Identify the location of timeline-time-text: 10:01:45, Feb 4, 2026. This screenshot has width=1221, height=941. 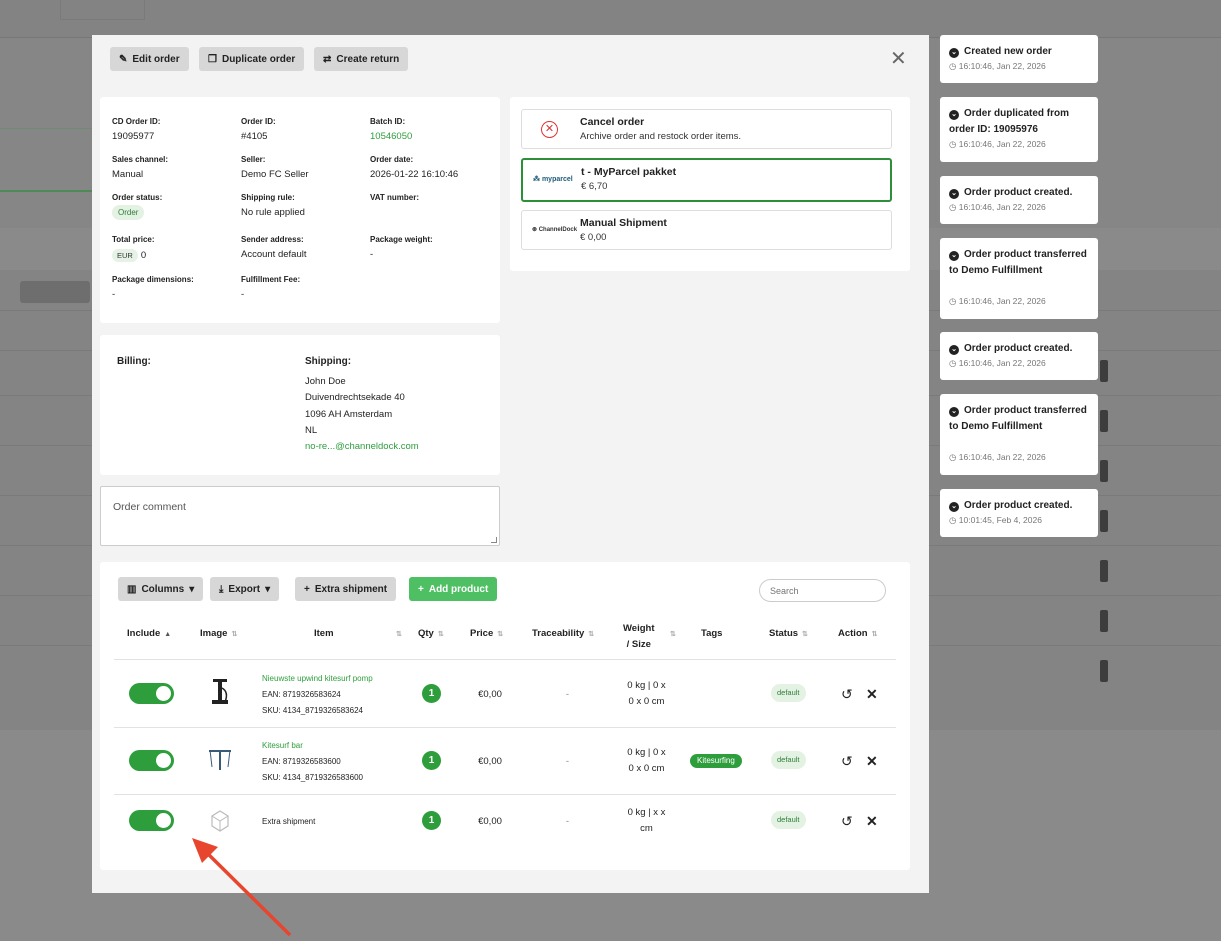
(1000, 520).